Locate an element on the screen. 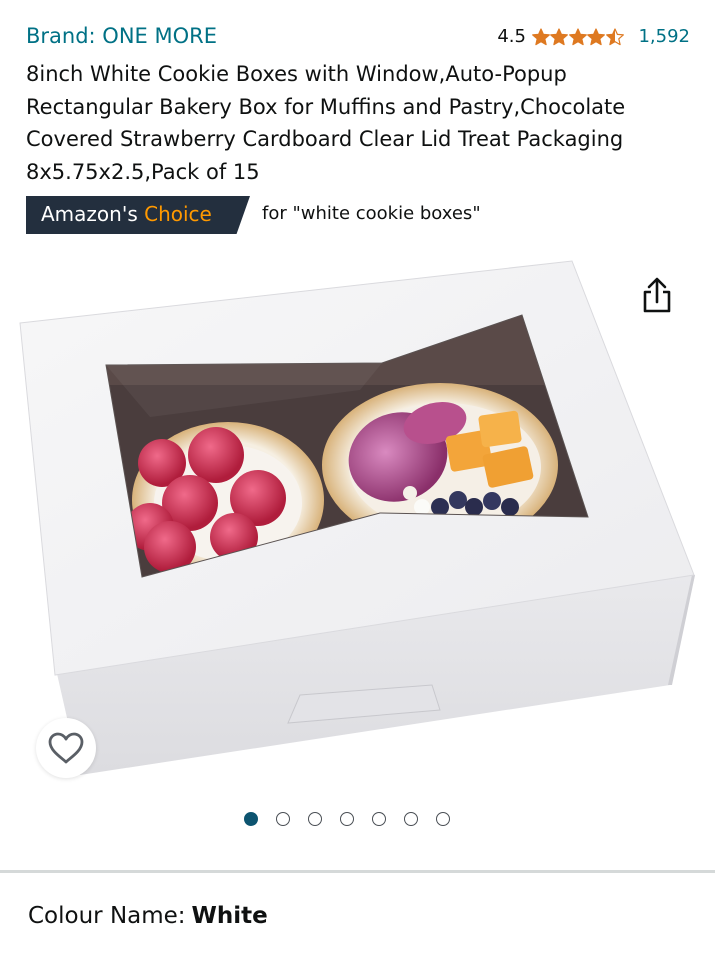  header-row: Brand: ONE MORE 4.5 1,592 is located at coordinates (358, 38).